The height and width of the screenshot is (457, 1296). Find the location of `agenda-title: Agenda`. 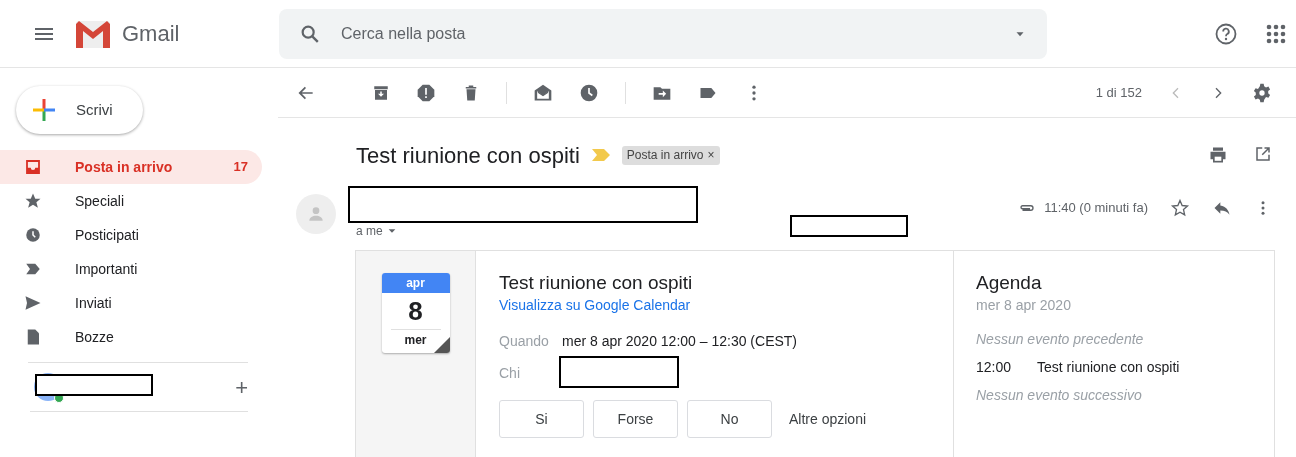

agenda-title: Agenda is located at coordinates (1009, 283).